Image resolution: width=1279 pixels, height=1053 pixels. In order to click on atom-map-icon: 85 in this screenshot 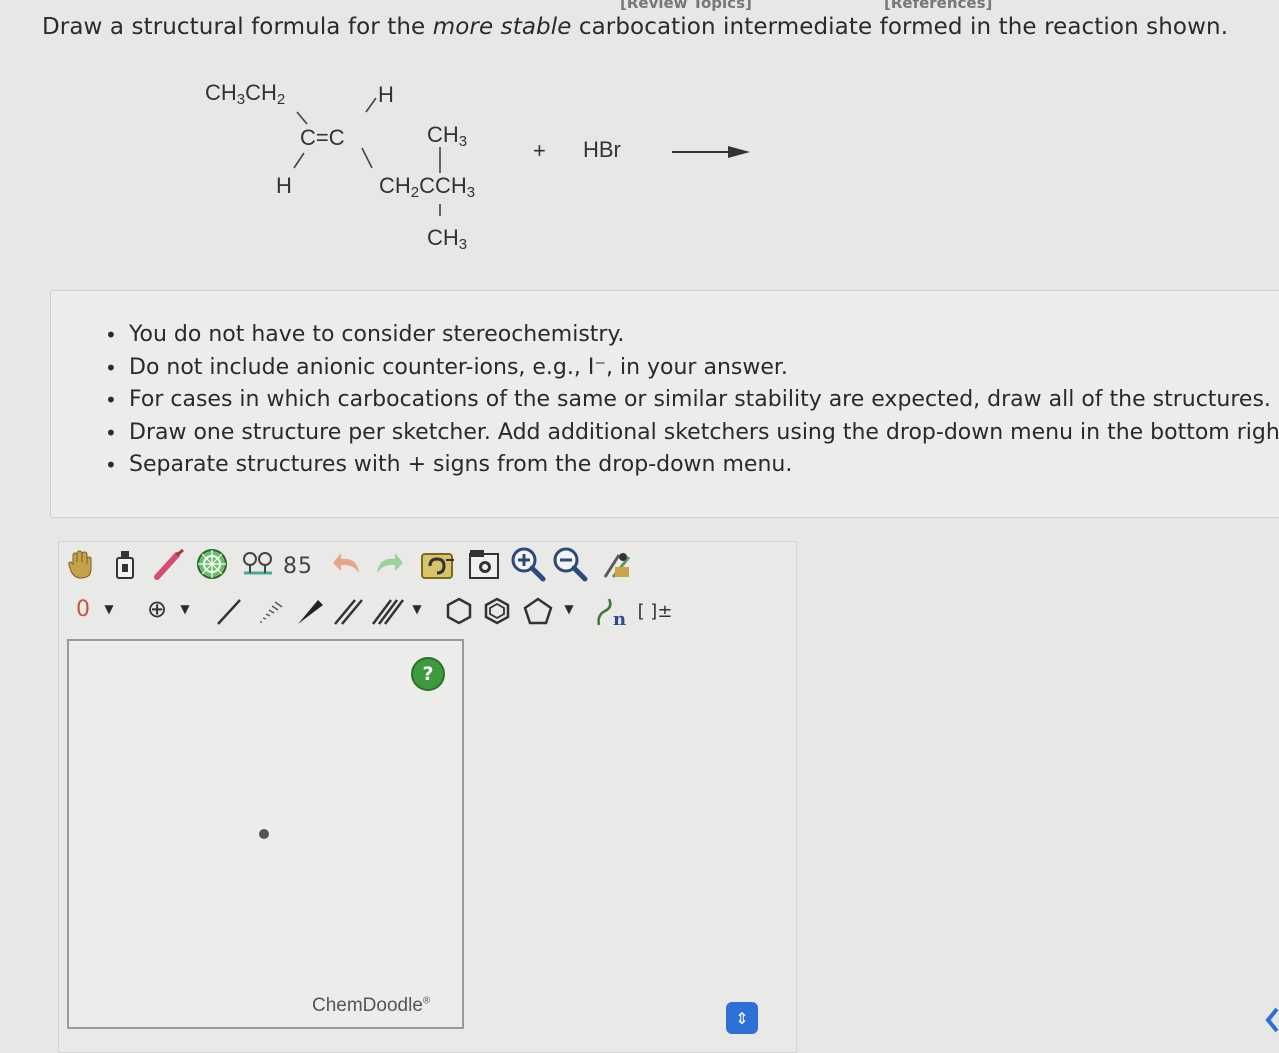, I will do `click(299, 564)`.